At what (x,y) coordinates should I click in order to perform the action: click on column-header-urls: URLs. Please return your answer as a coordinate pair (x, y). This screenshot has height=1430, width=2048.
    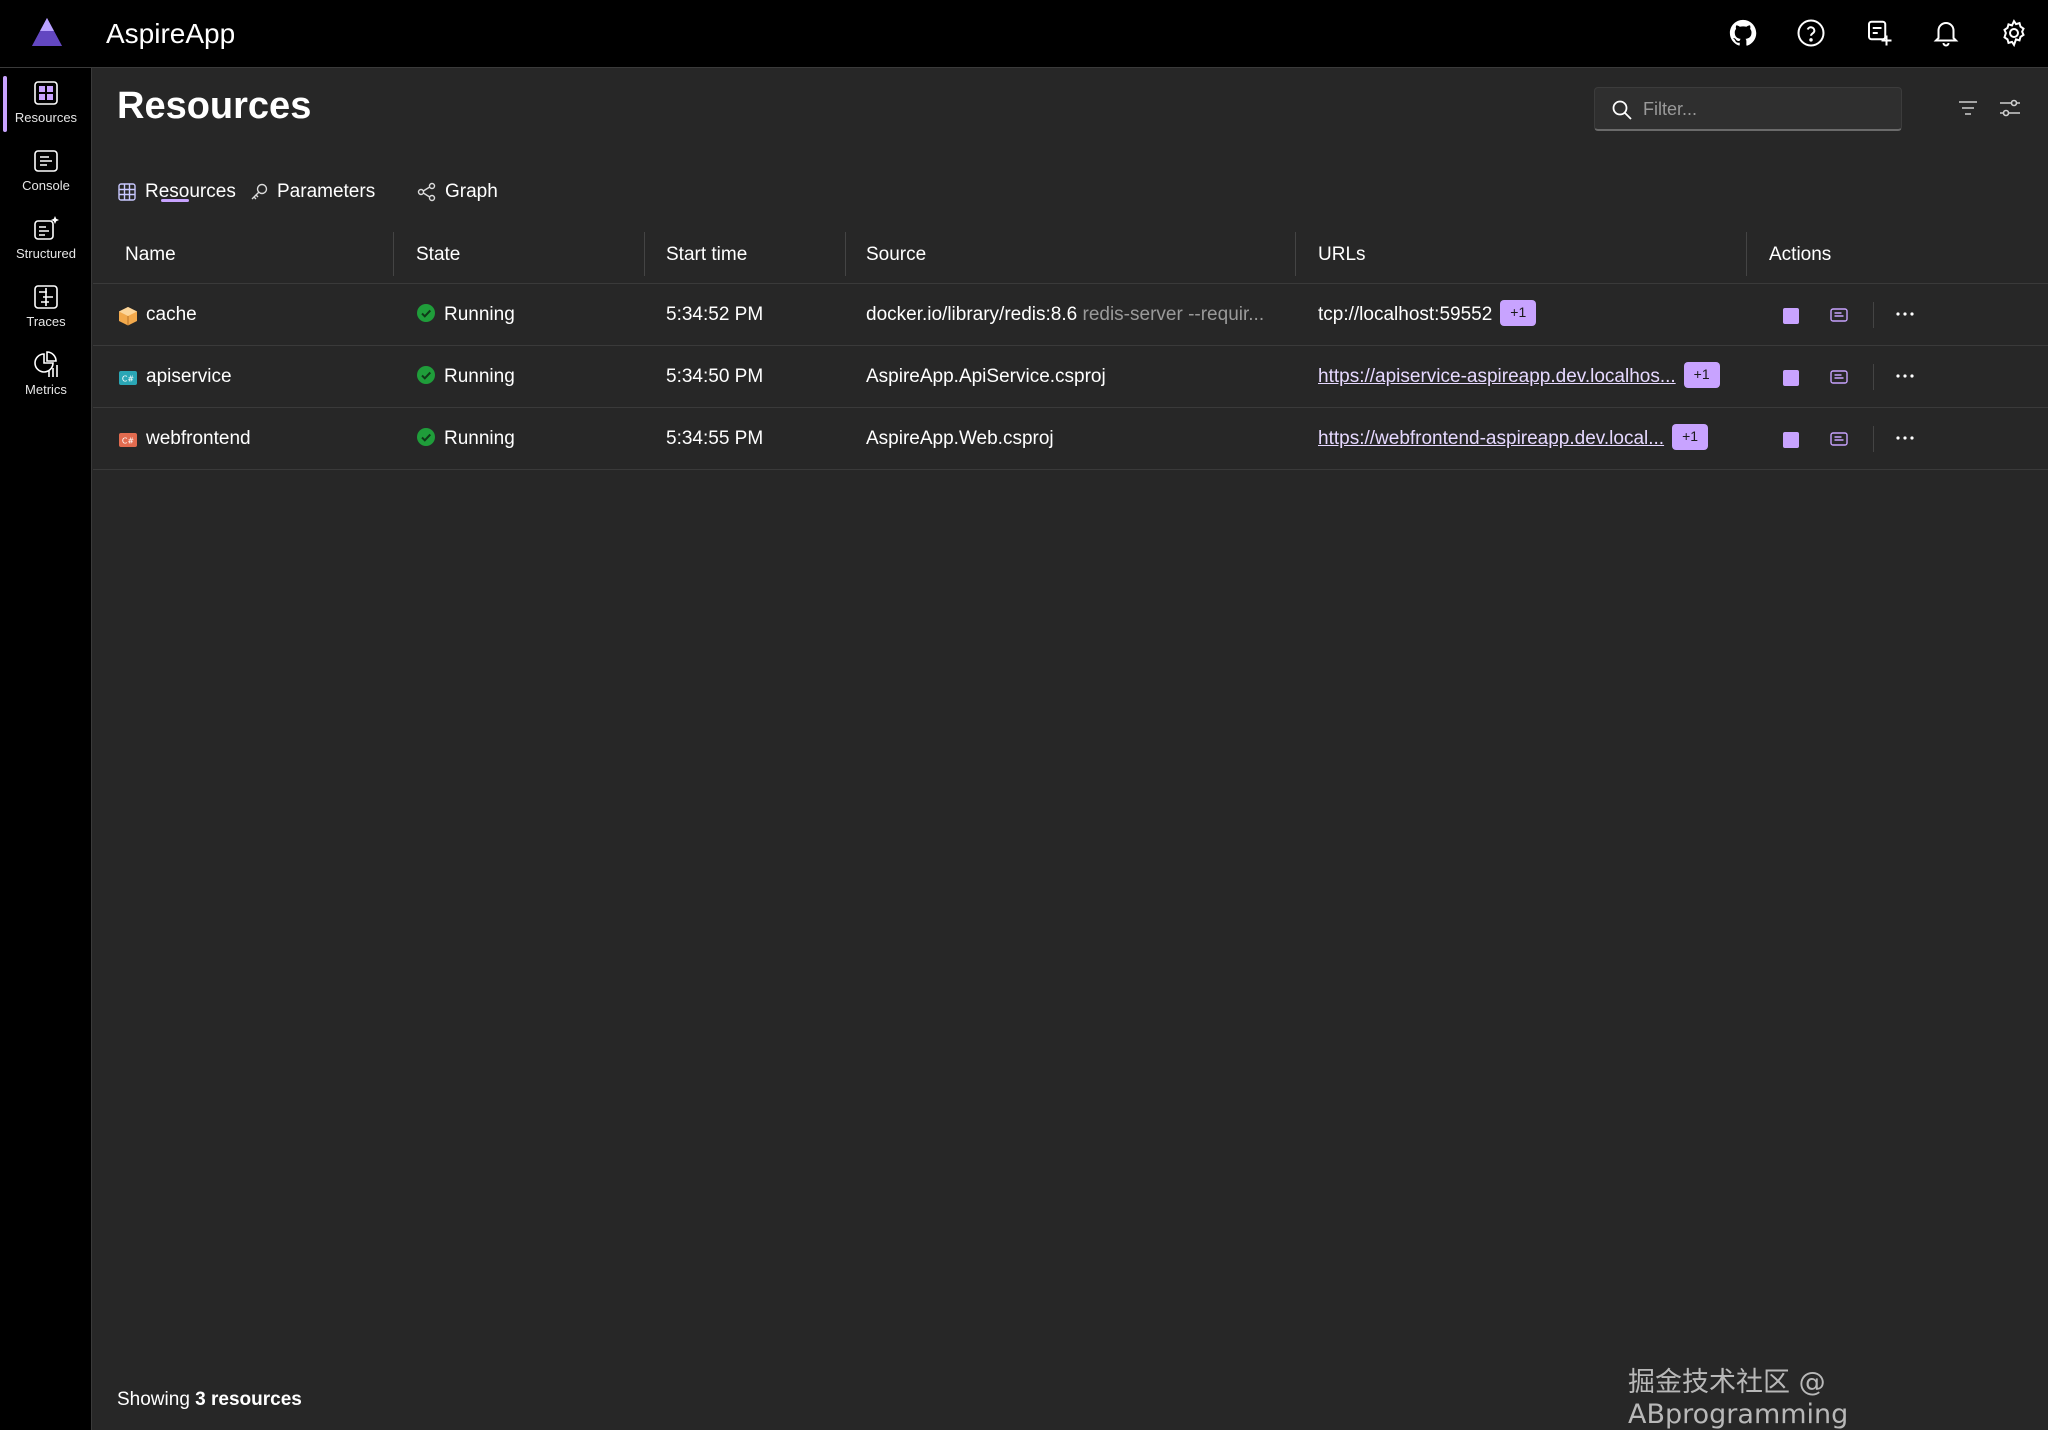
    Looking at the image, I should click on (1342, 254).